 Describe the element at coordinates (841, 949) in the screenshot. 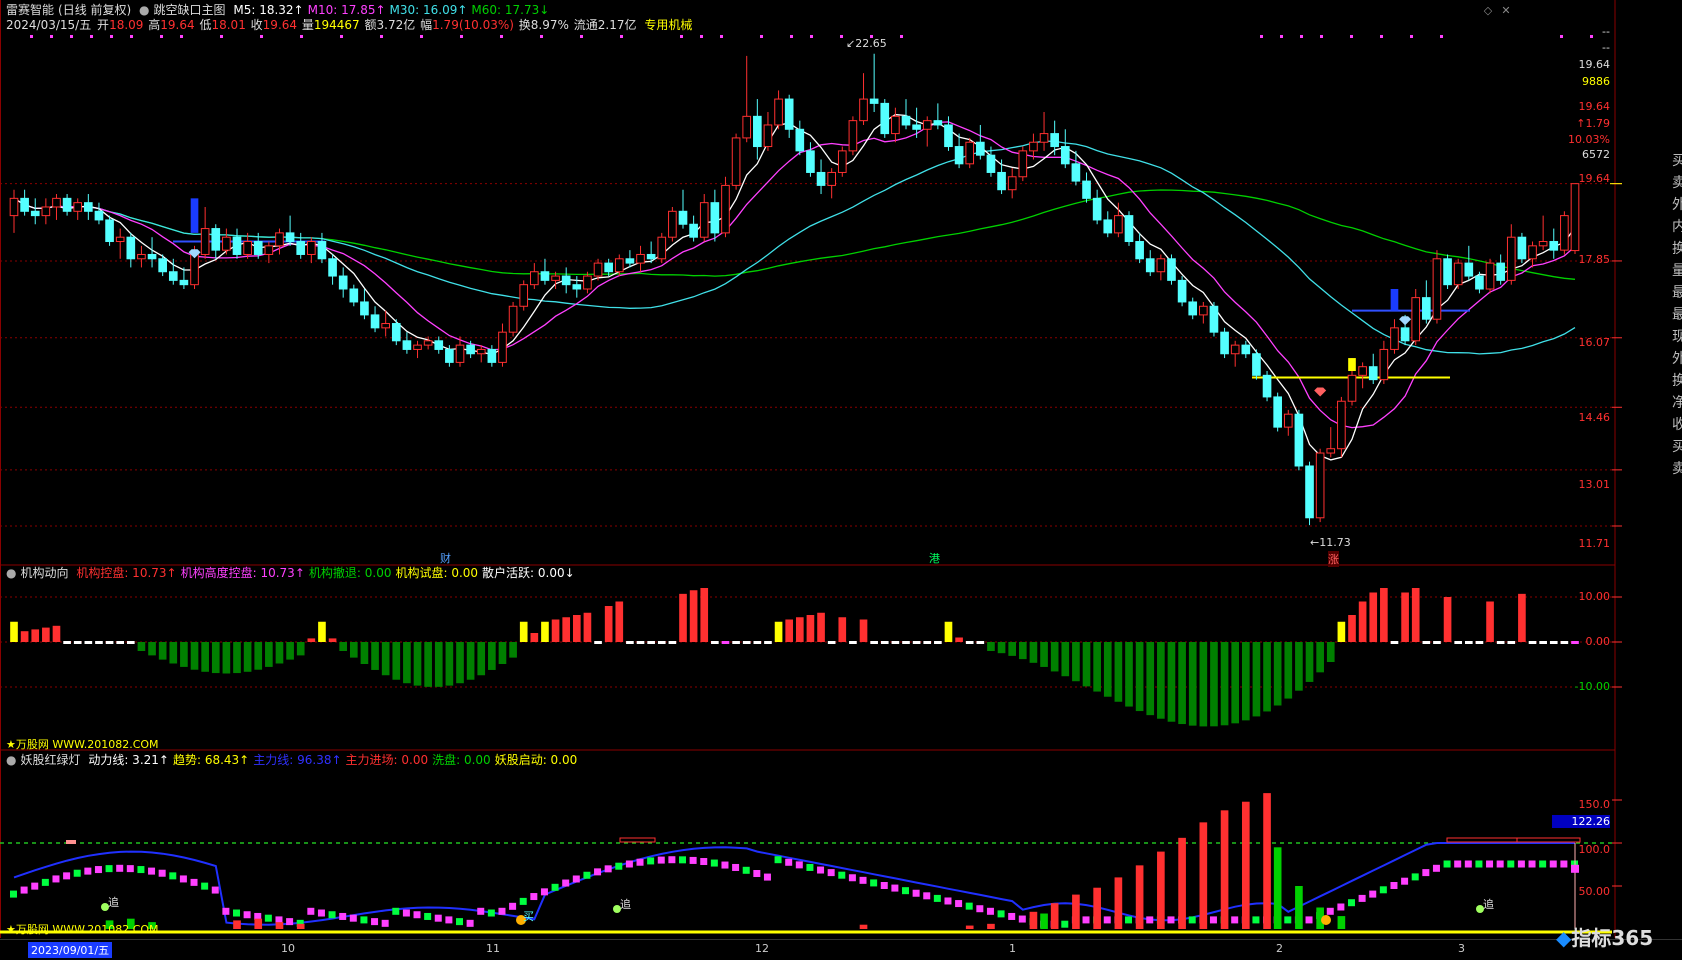

I see `time-axis: 2023/09/01/五 10 11 12 1 2 3` at that location.